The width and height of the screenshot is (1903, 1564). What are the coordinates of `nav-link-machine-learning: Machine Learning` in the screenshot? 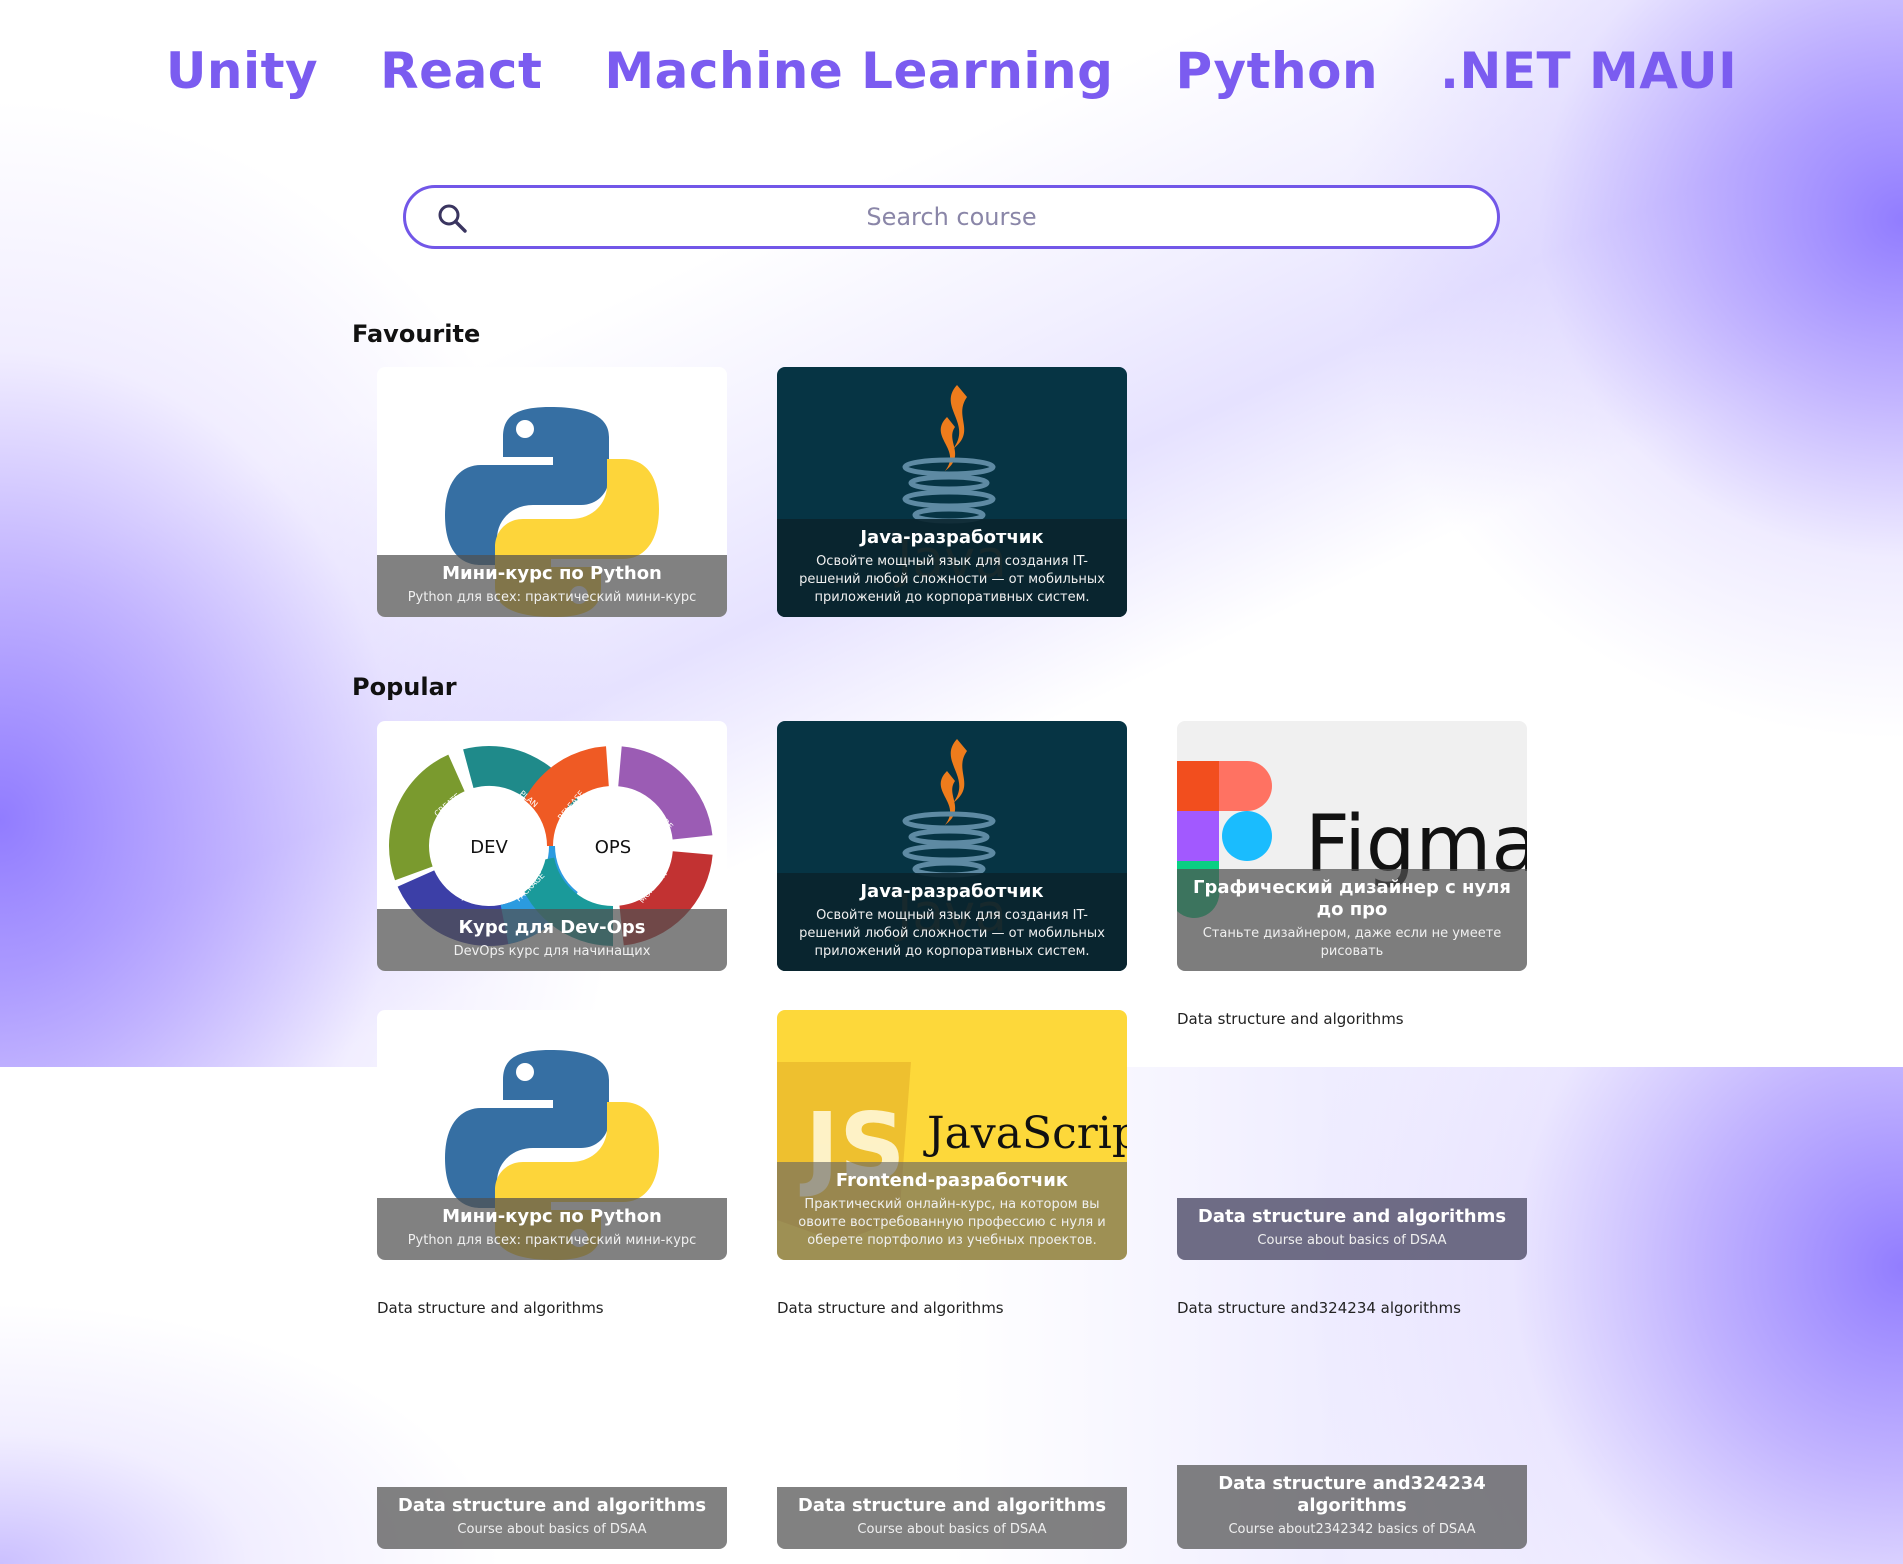 It's located at (858, 71).